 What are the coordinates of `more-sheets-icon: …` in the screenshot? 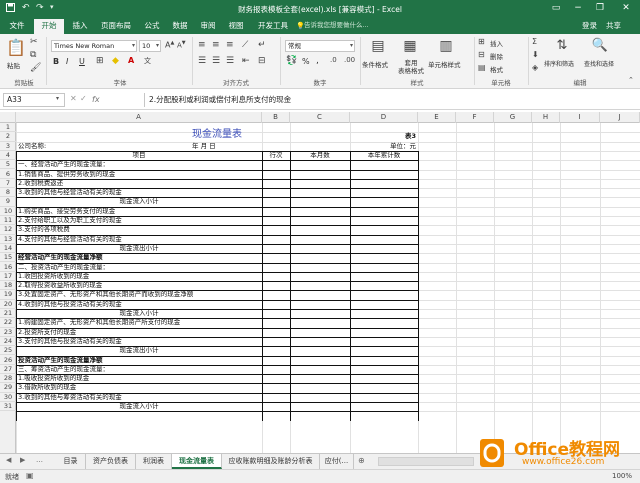 It's located at (39, 460).